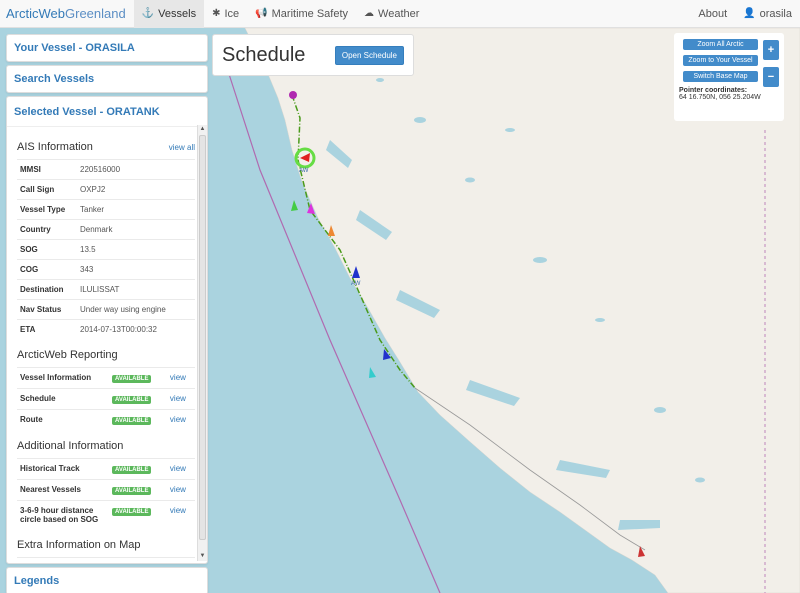 Image resolution: width=800 pixels, height=593 pixels. I want to click on panel-legends-title: Legends, so click(107, 580).